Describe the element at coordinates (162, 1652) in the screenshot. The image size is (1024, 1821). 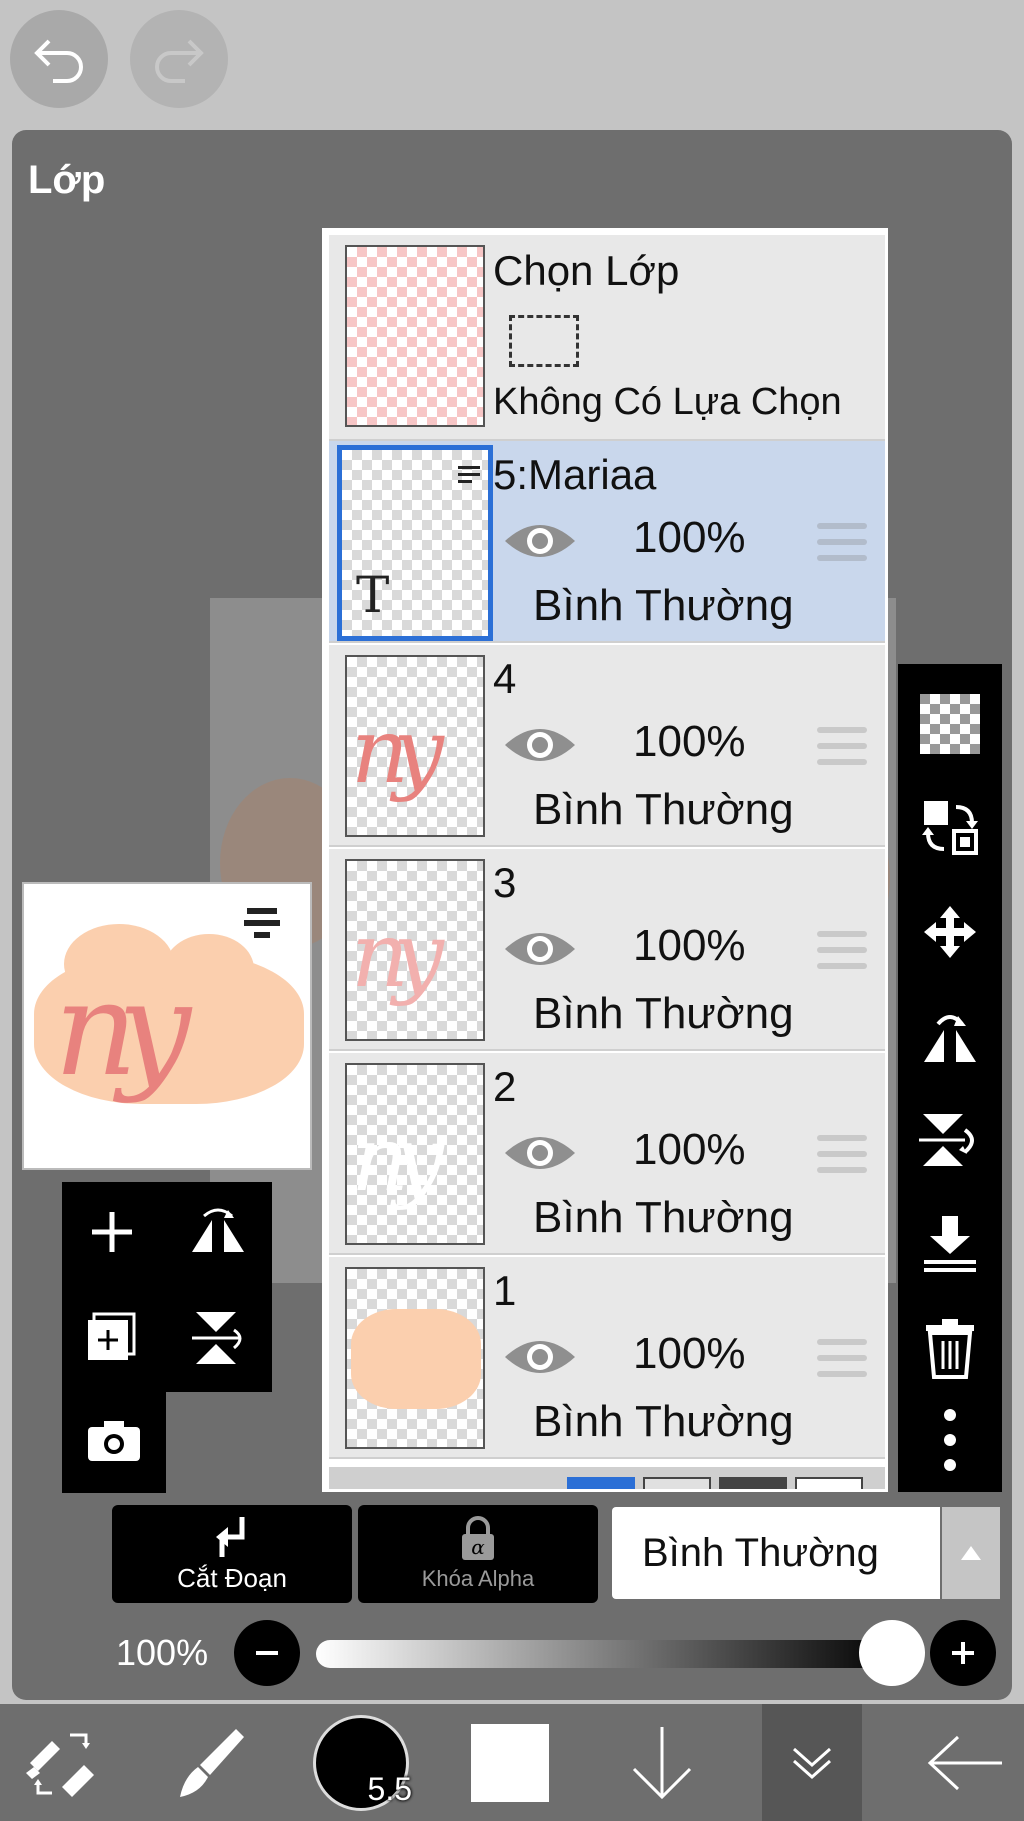
I see `opacity-value: 100%` at that location.